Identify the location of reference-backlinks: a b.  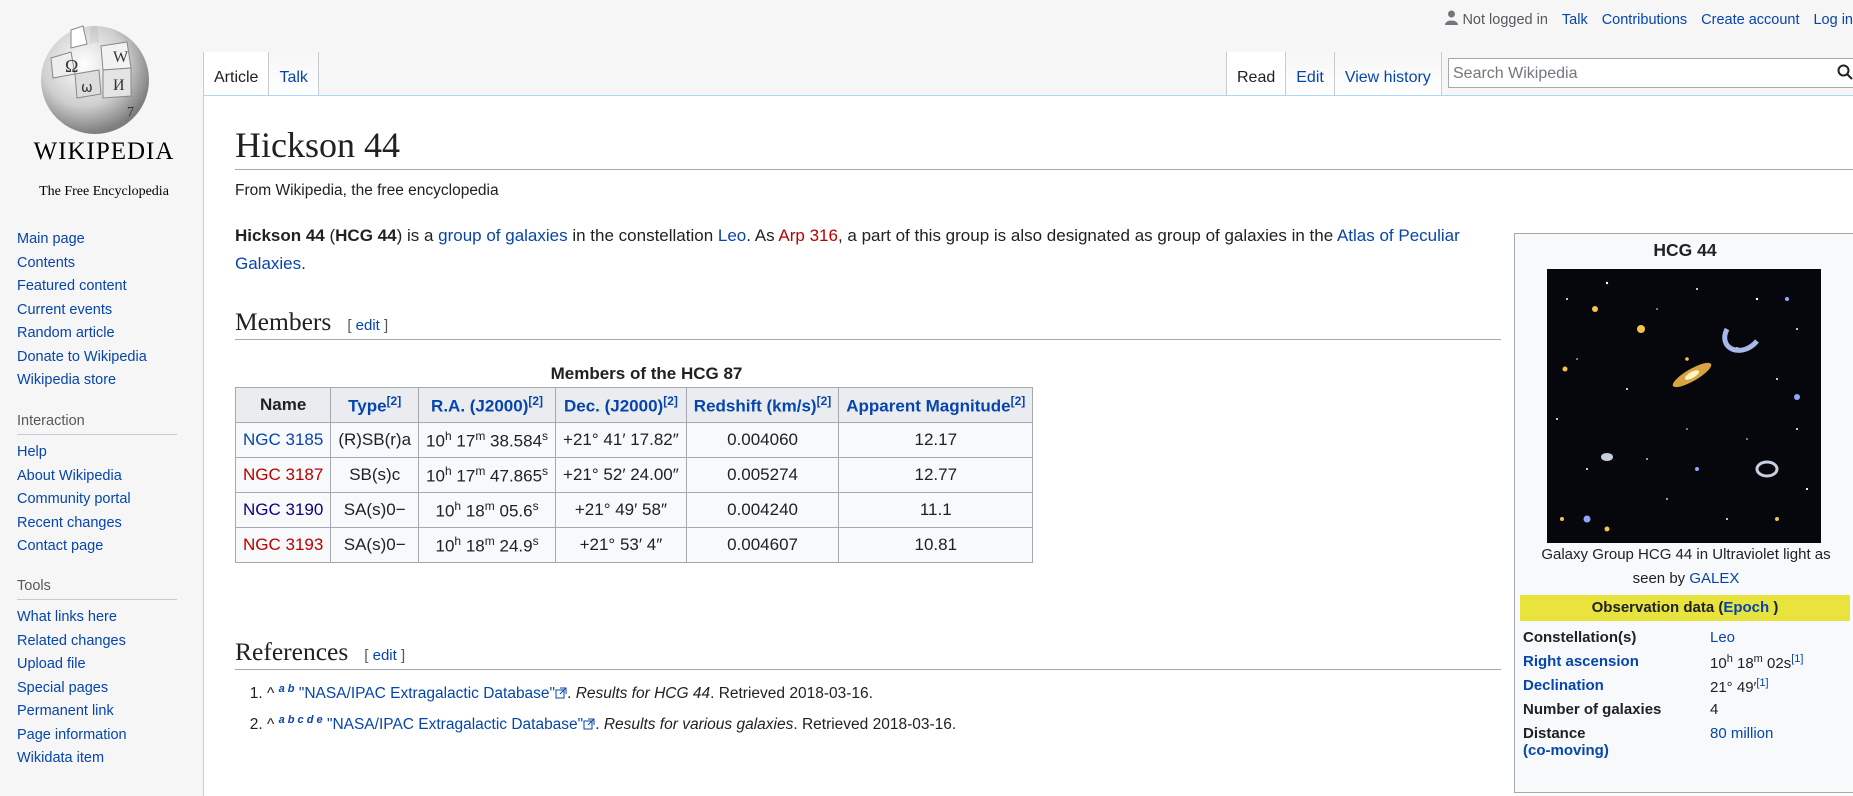
(287, 689).